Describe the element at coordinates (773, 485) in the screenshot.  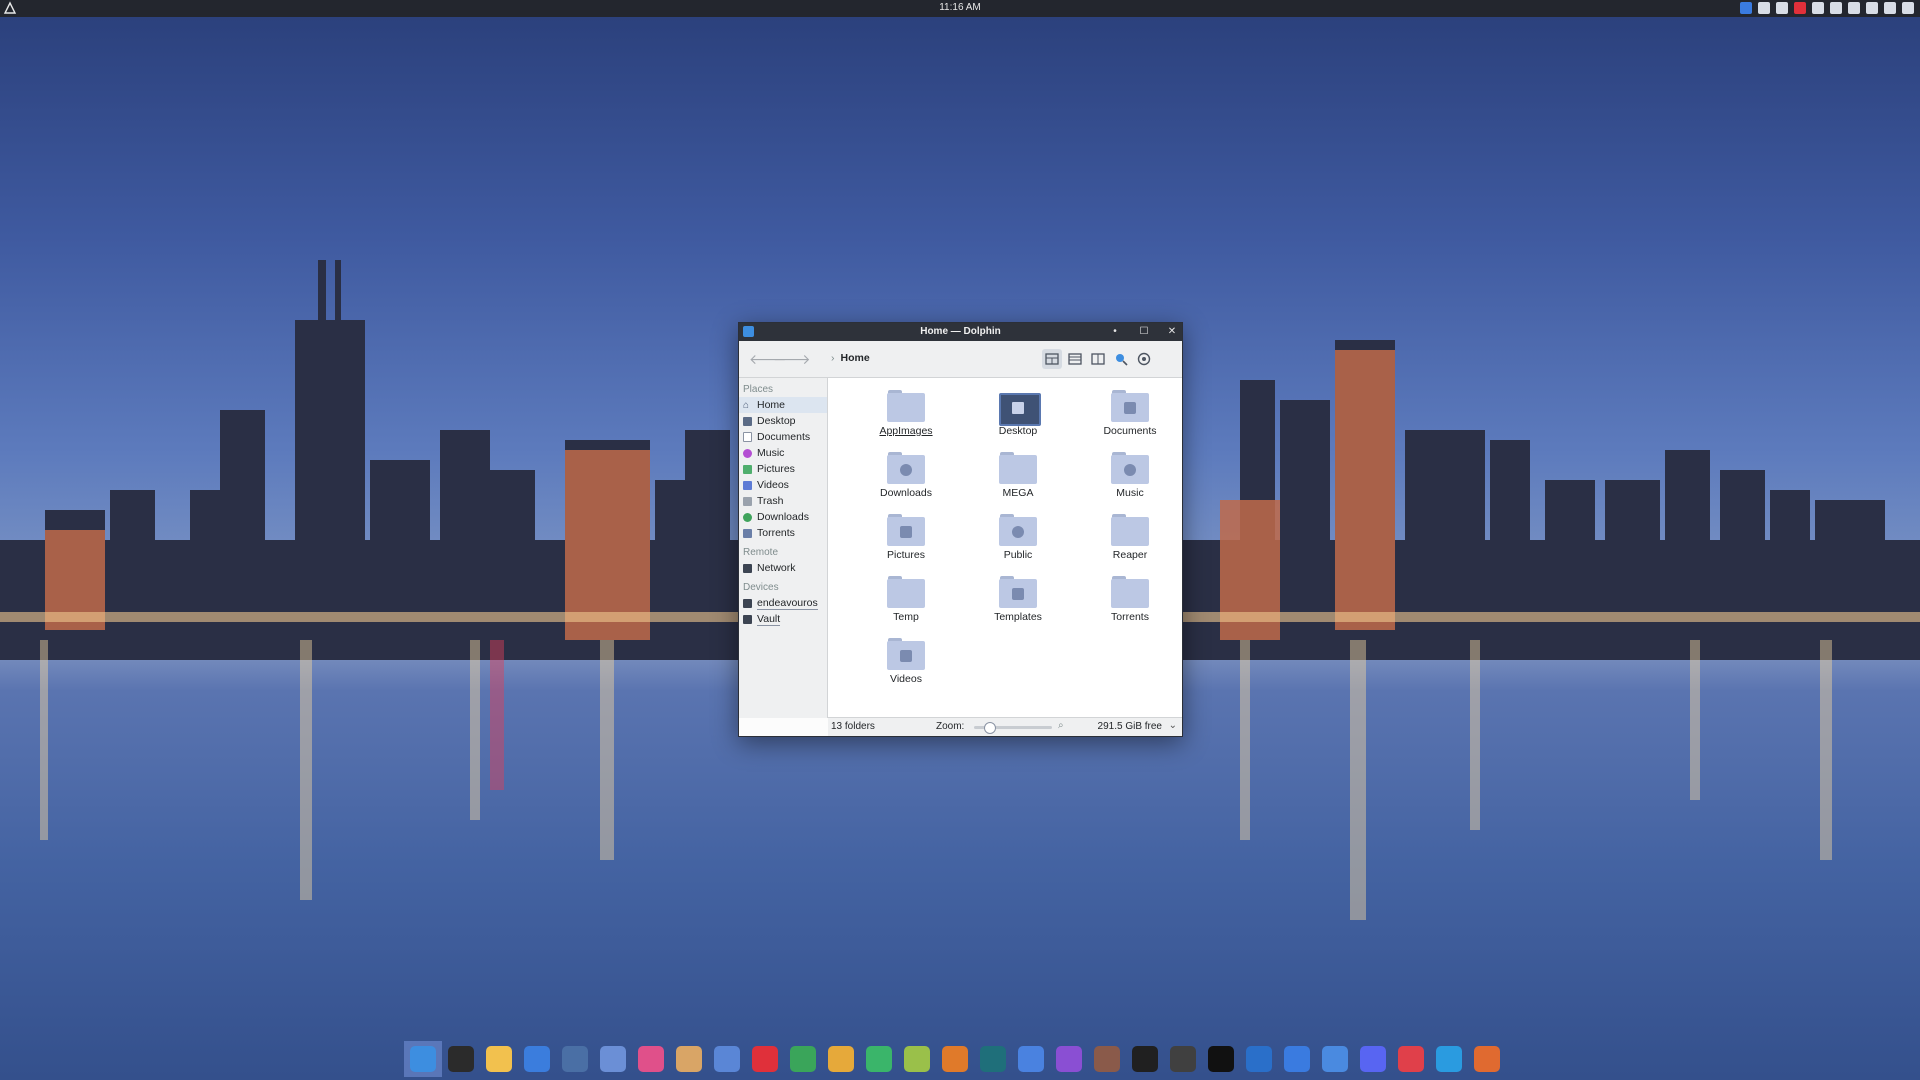
I see `sidebar-item-label: Videos` at that location.